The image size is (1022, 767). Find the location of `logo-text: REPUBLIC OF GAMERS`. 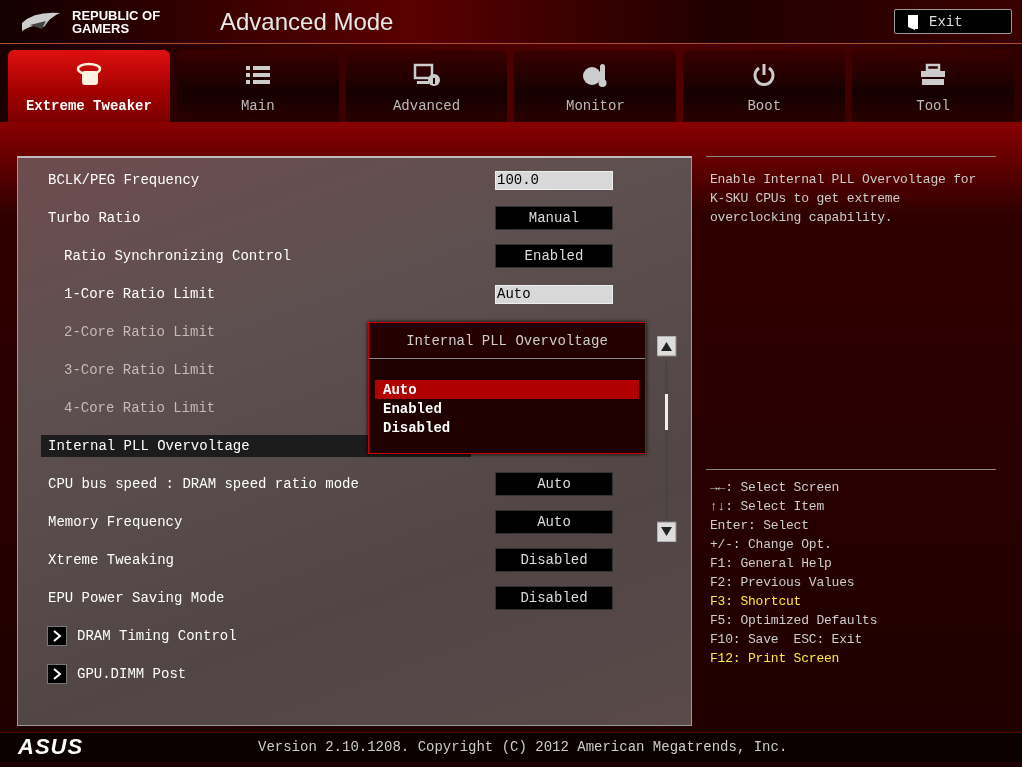

logo-text: REPUBLIC OF GAMERS is located at coordinates (117, 21).